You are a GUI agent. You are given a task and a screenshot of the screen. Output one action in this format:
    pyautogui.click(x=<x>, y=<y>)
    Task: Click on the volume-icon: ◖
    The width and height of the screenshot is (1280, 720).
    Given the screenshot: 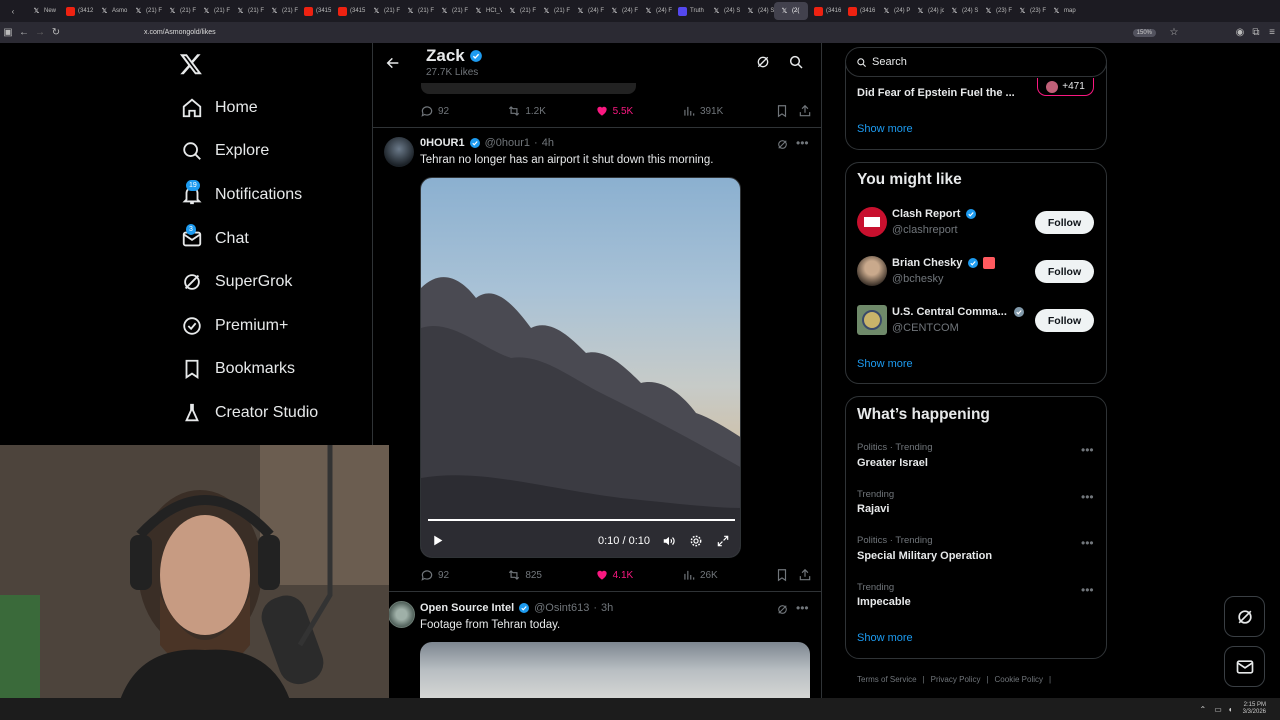 What is the action you would take?
    pyautogui.click(x=1230, y=709)
    